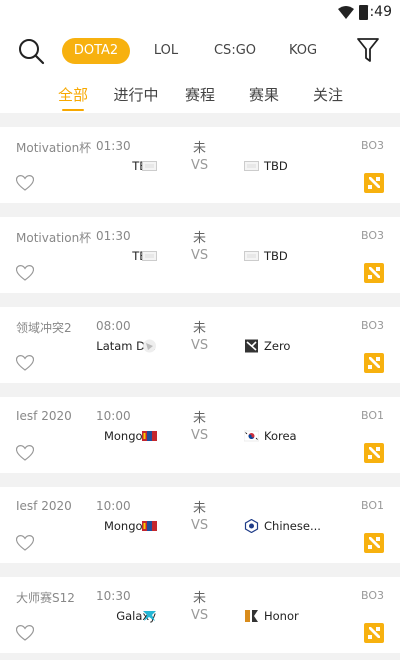 The width and height of the screenshot is (400, 660). What do you see at coordinates (149, 345) in the screenshot?
I see `latam-logo-icon` at bounding box center [149, 345].